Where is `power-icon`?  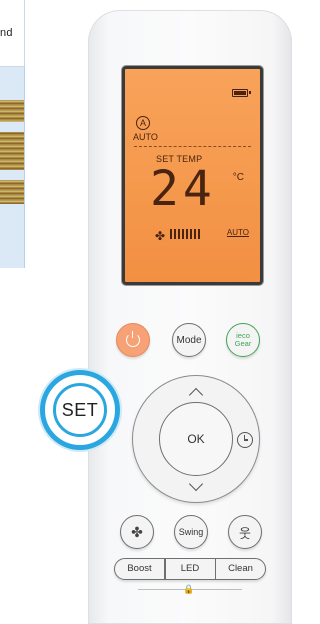
power-icon is located at coordinates (133, 339).